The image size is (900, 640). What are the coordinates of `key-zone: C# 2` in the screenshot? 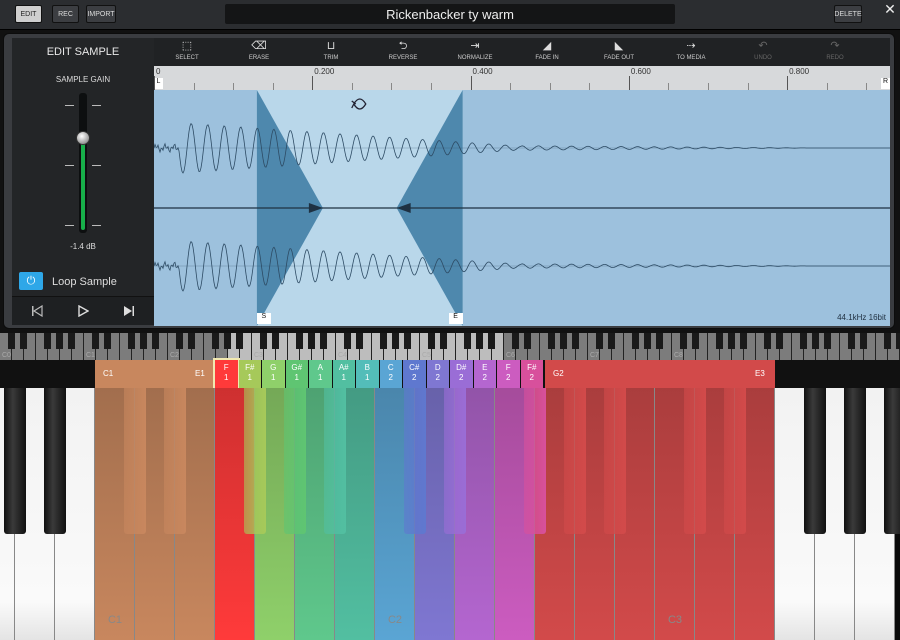 It's located at (414, 374).